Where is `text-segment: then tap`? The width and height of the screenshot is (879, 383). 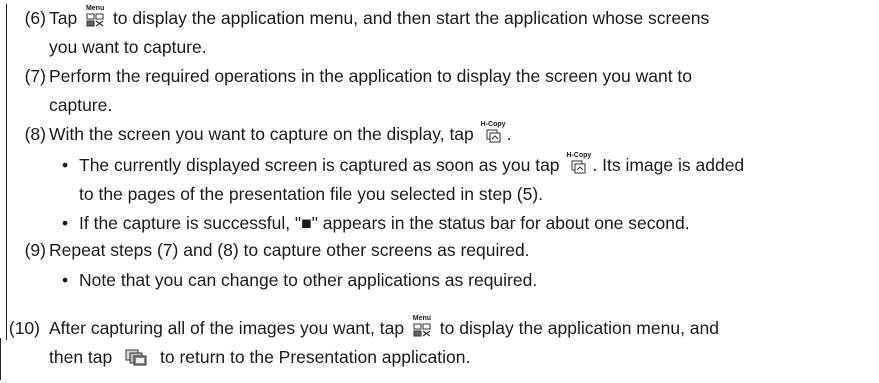
text-segment: then tap is located at coordinates (83, 357).